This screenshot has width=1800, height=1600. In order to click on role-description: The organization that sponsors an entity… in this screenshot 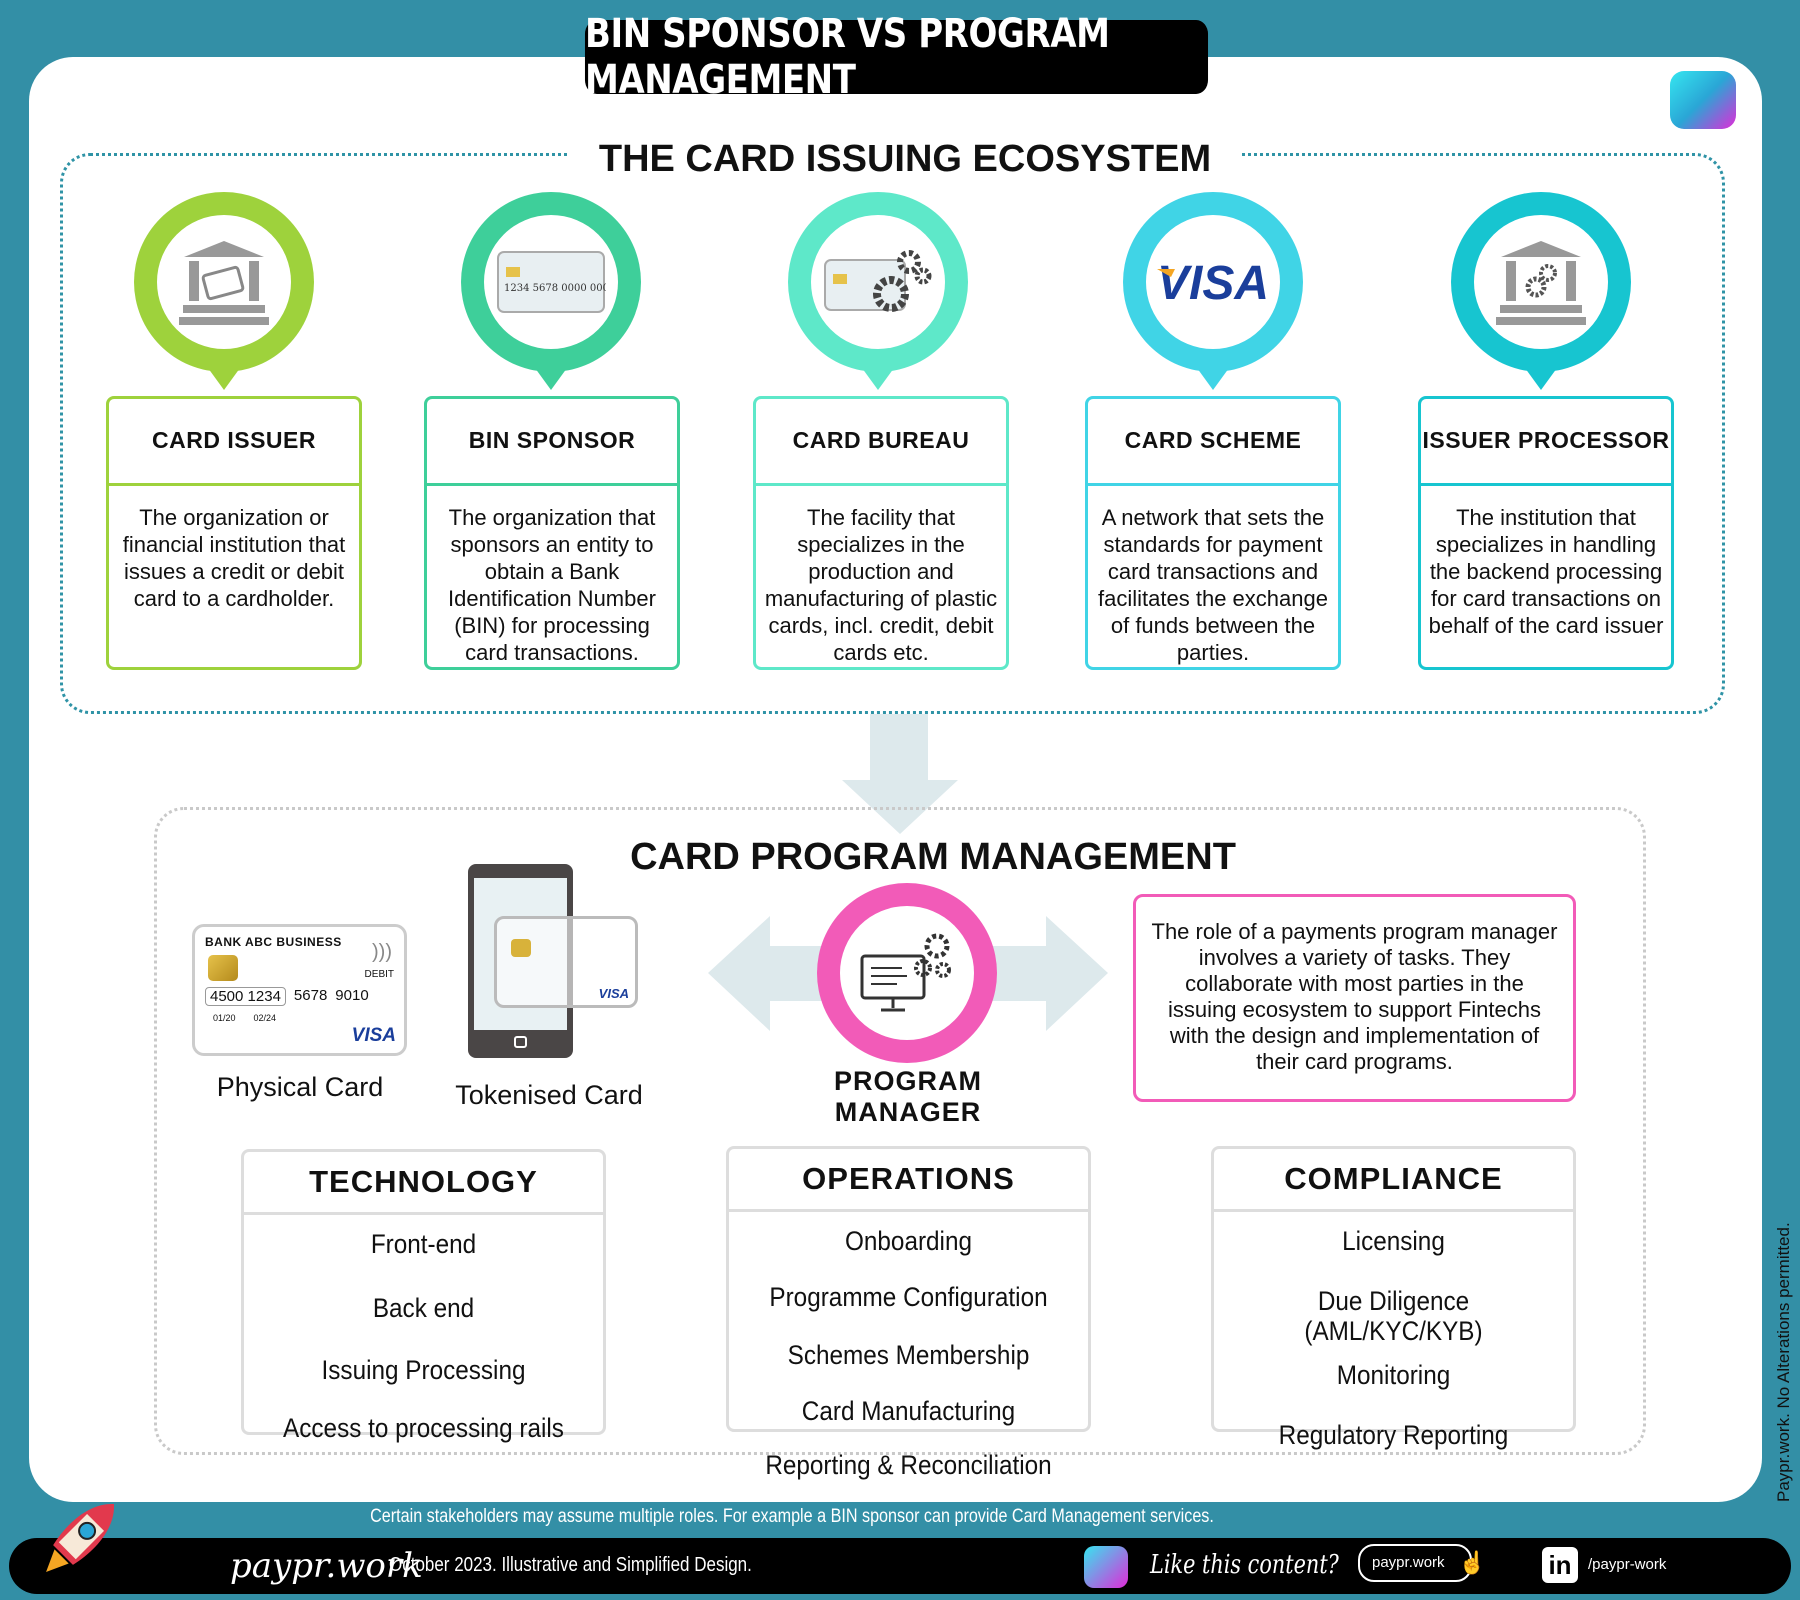, I will do `click(552, 585)`.